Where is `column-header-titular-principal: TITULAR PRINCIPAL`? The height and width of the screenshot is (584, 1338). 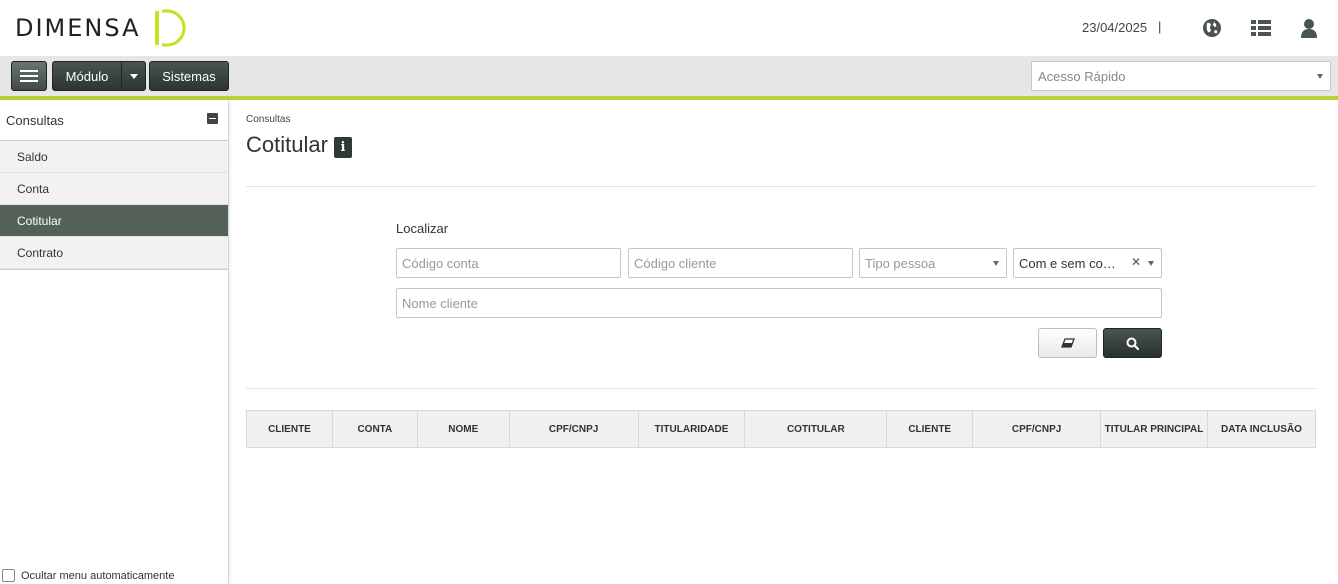 column-header-titular-principal: TITULAR PRINCIPAL is located at coordinates (1154, 429).